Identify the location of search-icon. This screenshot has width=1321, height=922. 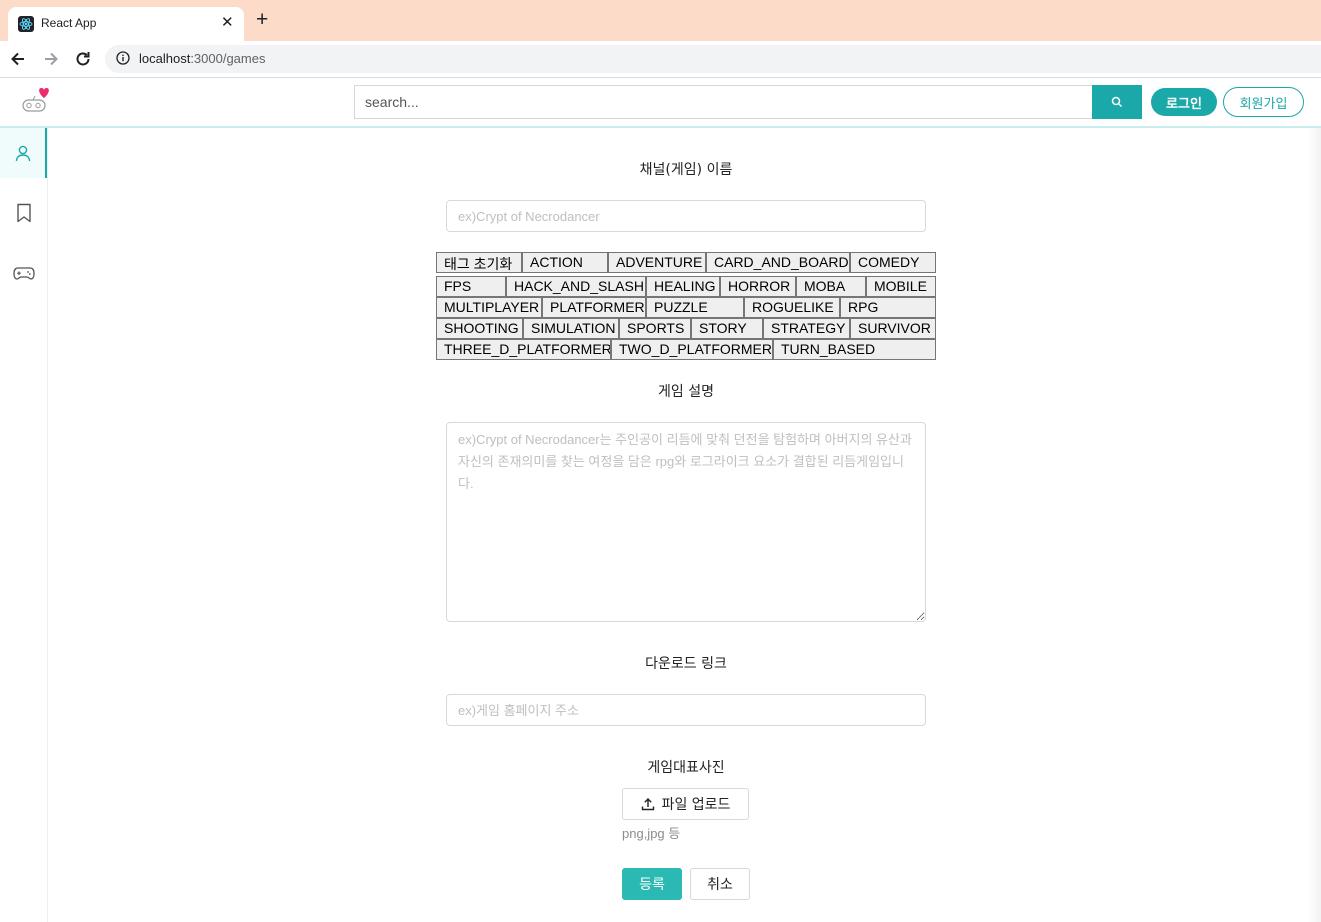
(1117, 102).